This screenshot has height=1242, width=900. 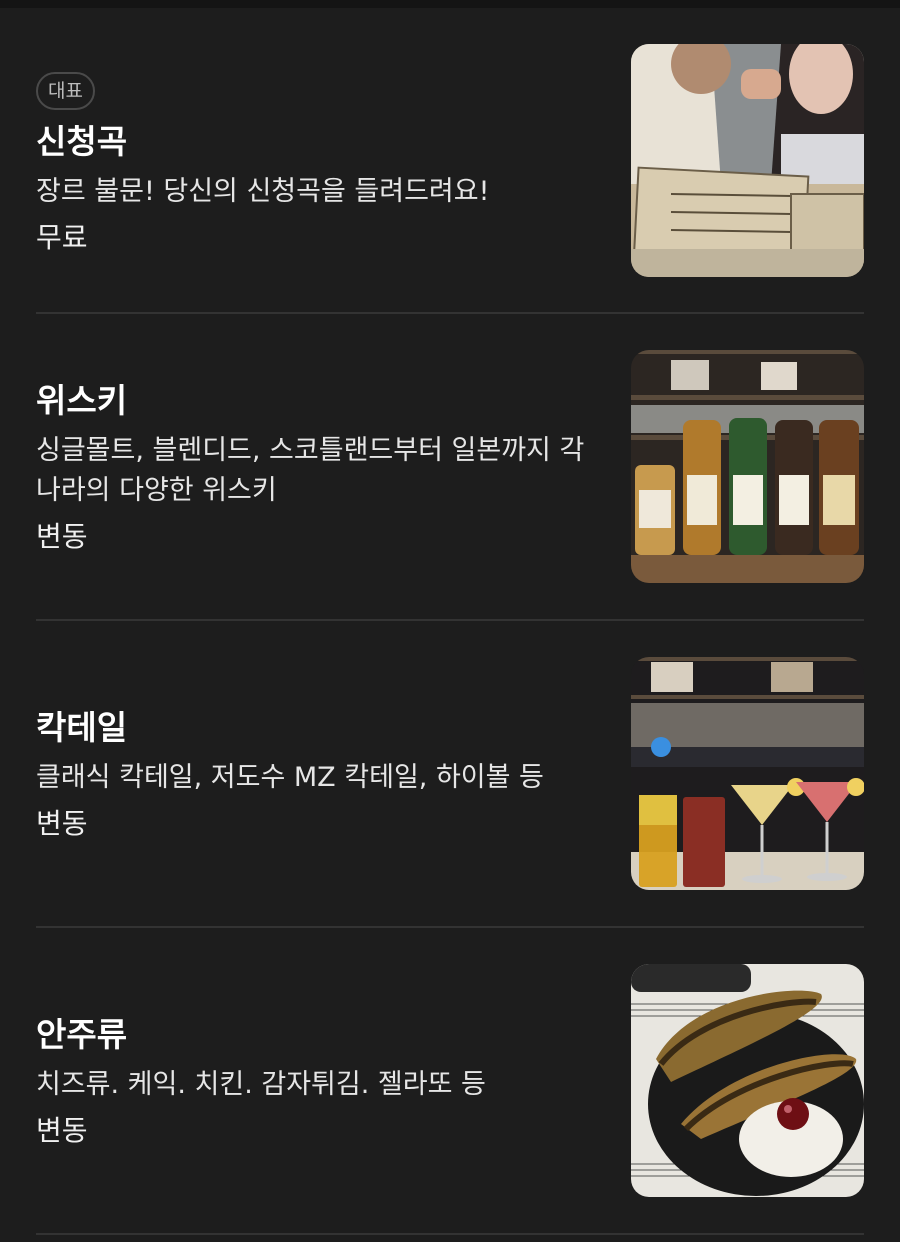 I want to click on signature-badge: 대표, so click(x=65, y=91).